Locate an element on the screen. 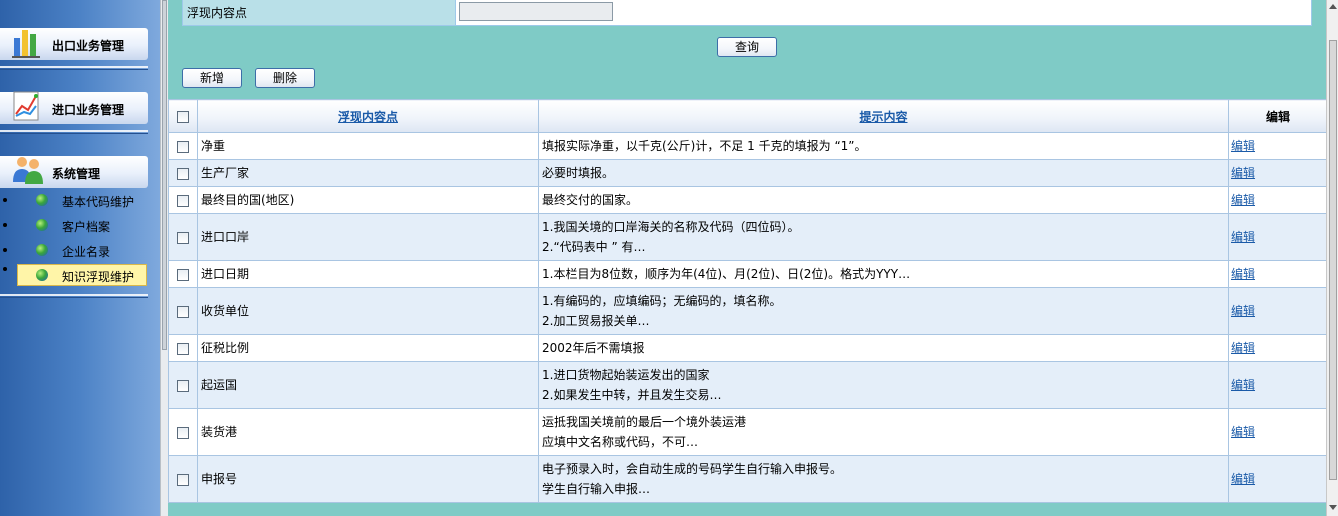  sidebar-section-system: 系统管理 is located at coordinates (74, 172).